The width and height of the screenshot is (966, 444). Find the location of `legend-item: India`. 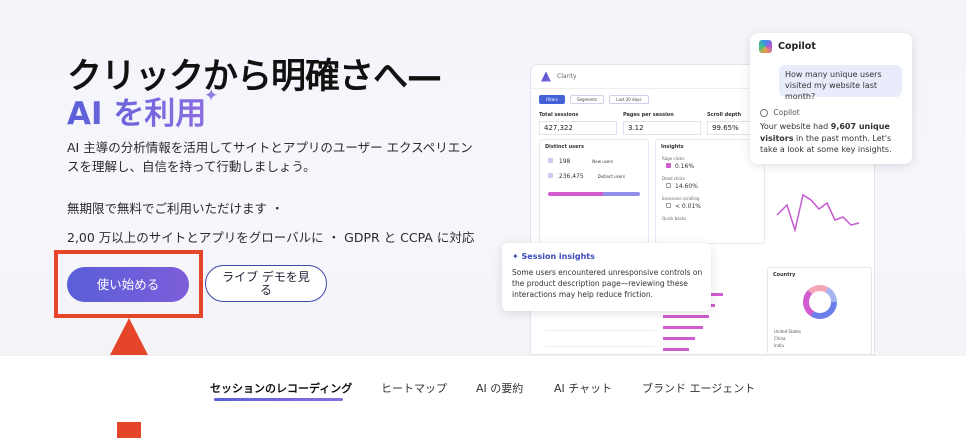

legend-item: India is located at coordinates (779, 345).